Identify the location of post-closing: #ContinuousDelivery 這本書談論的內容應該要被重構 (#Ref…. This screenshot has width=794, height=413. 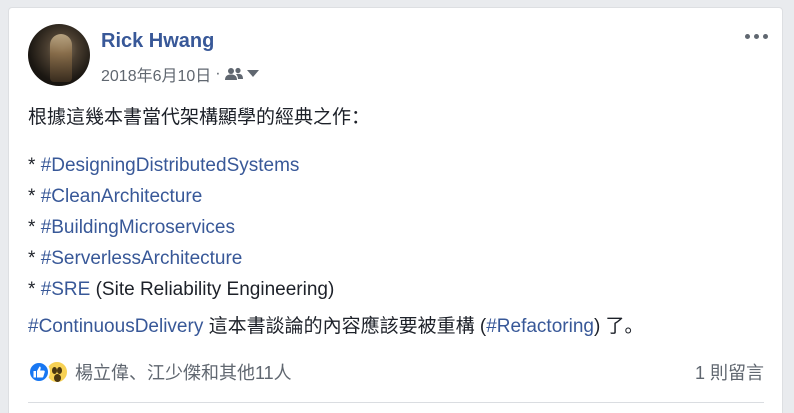
(336, 326).